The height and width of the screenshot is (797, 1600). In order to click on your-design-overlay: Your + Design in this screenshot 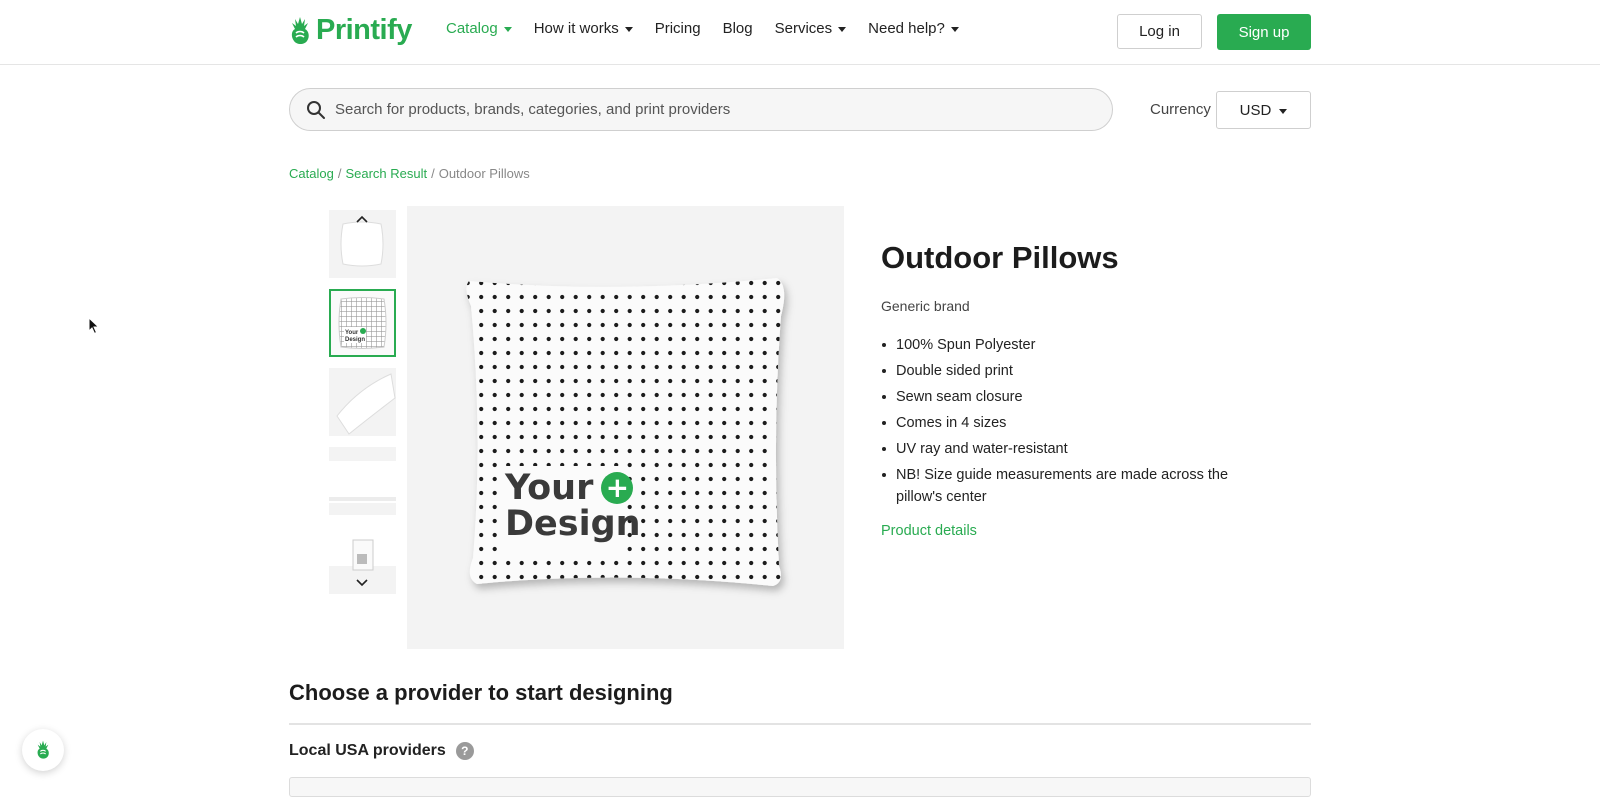, I will do `click(573, 506)`.